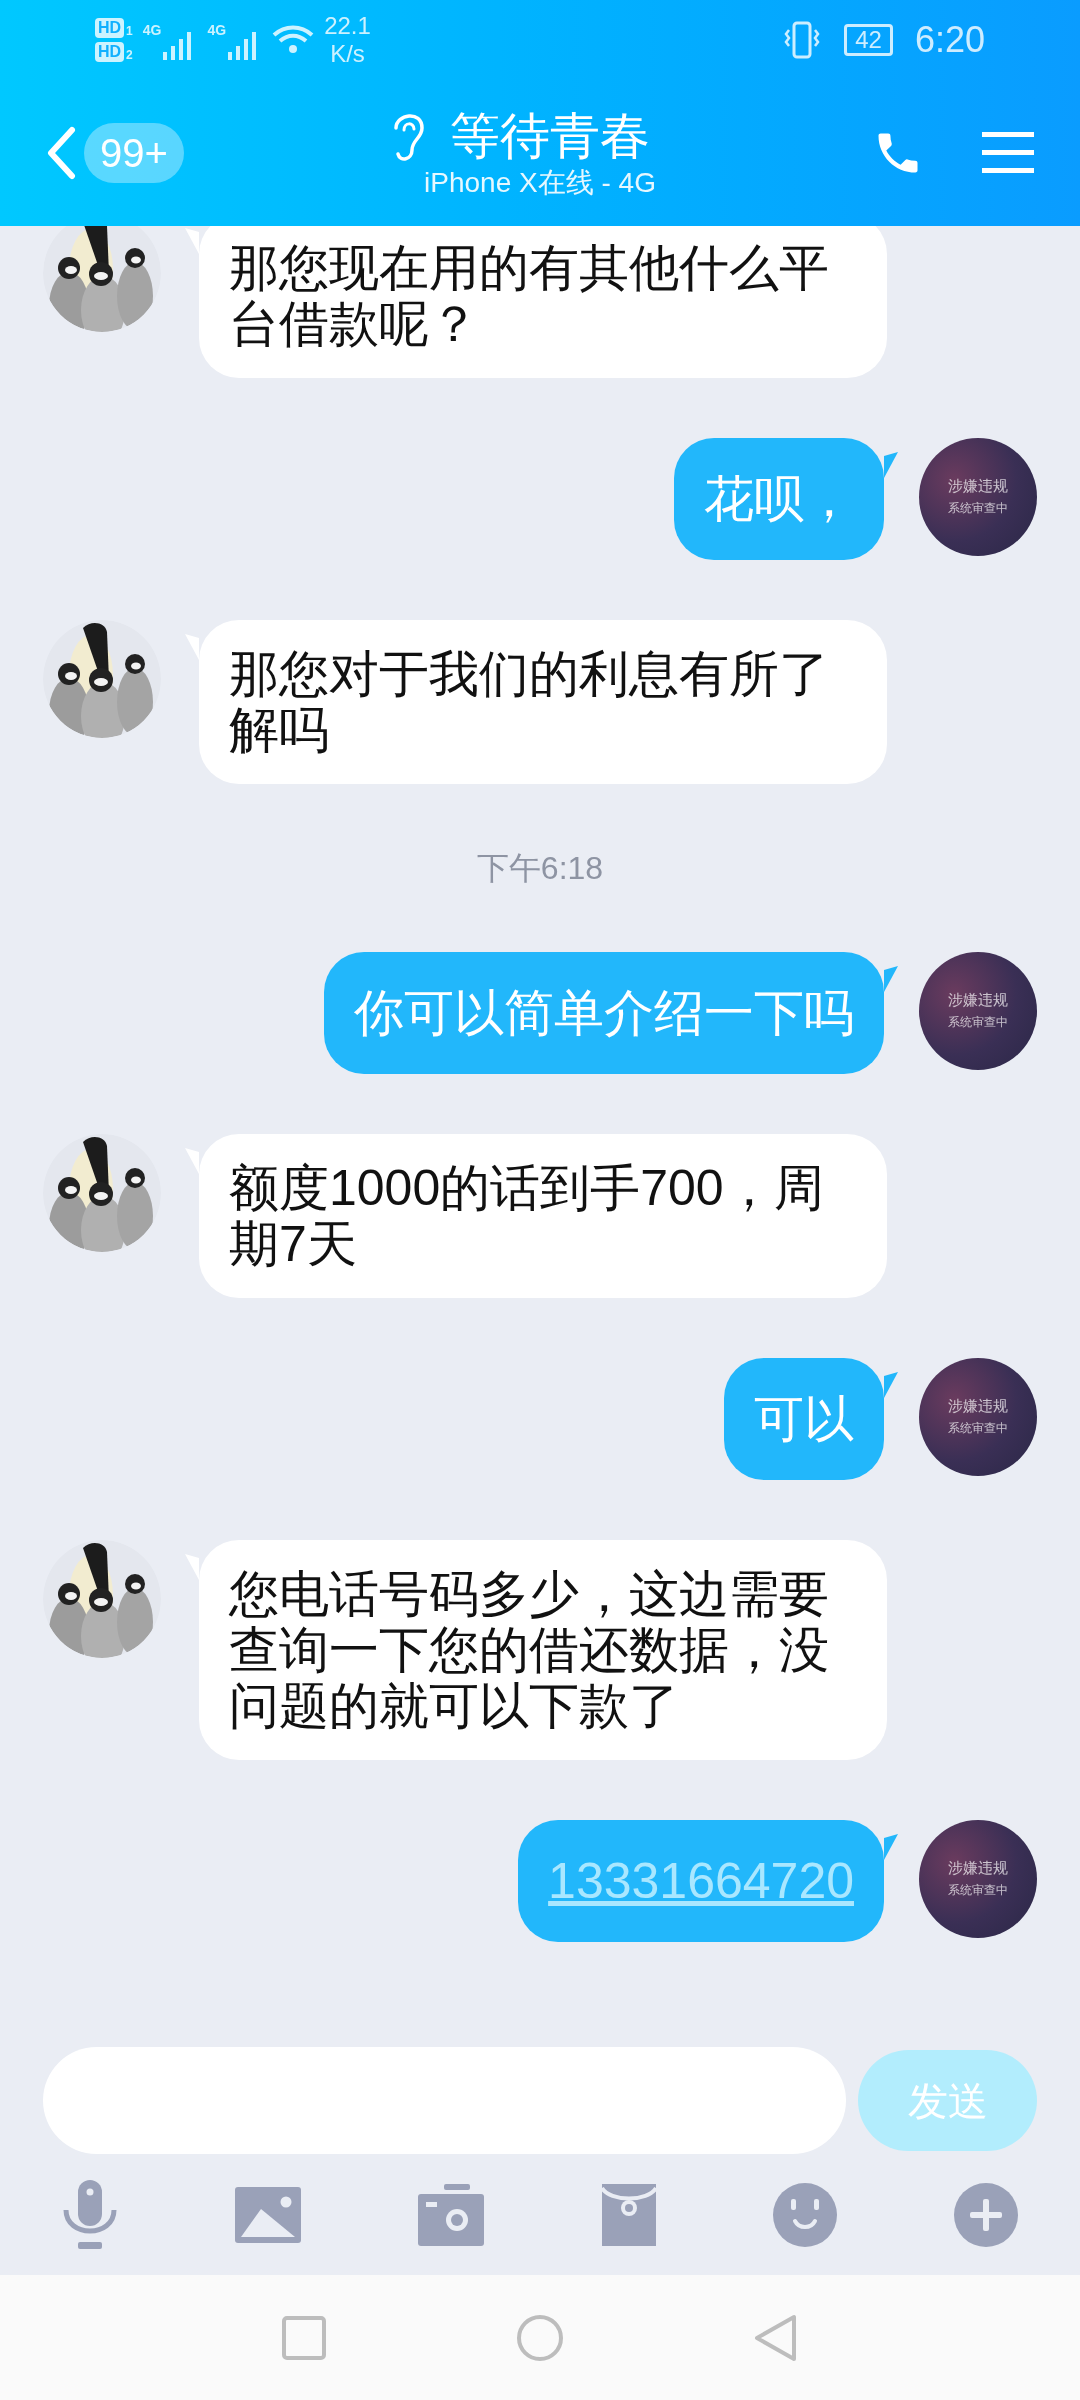 The height and width of the screenshot is (2400, 1080). What do you see at coordinates (949, 40) in the screenshot?
I see `clock-time: 6:20` at bounding box center [949, 40].